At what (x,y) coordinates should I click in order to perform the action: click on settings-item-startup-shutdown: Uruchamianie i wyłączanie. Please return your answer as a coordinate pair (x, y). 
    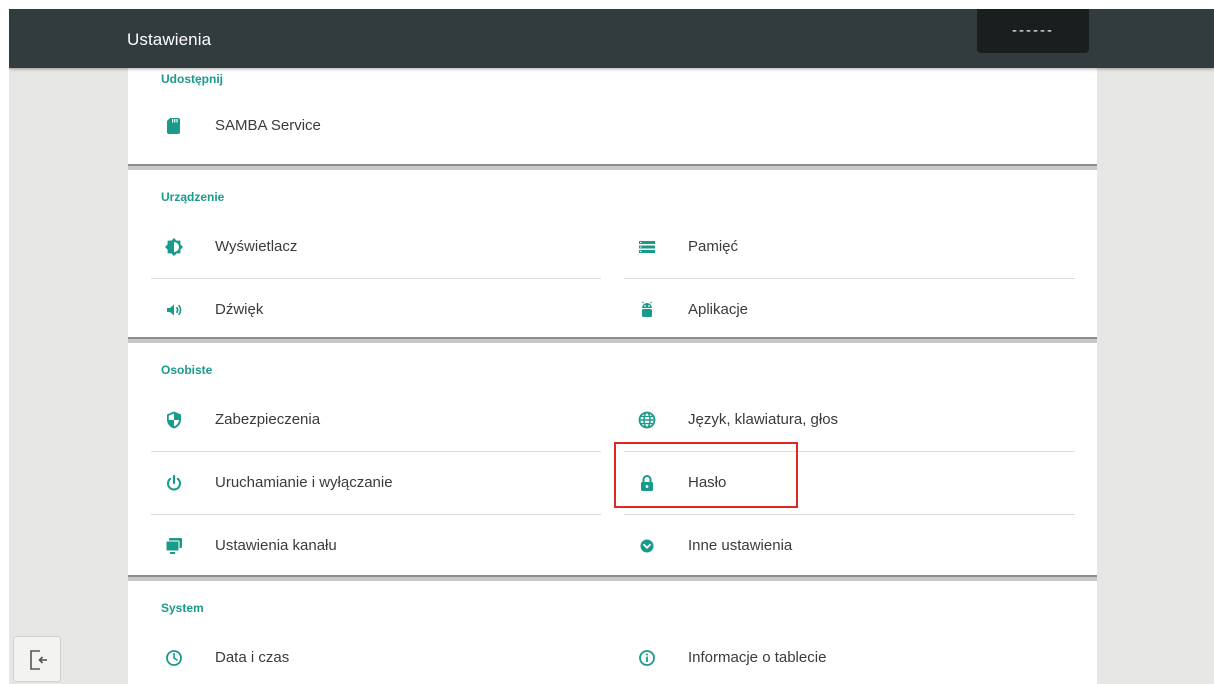
    Looking at the image, I should click on (376, 483).